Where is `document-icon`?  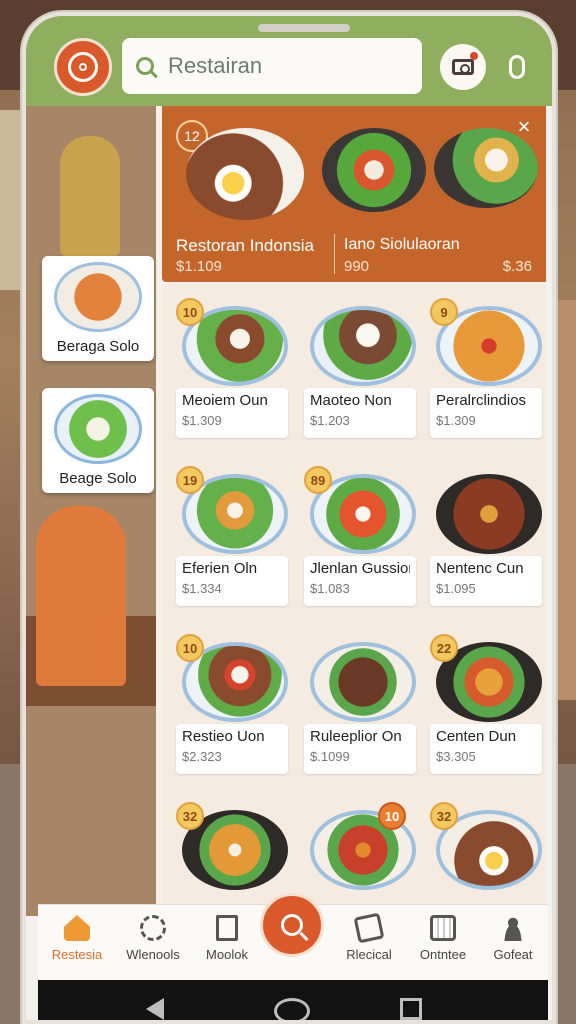 document-icon is located at coordinates (227, 928).